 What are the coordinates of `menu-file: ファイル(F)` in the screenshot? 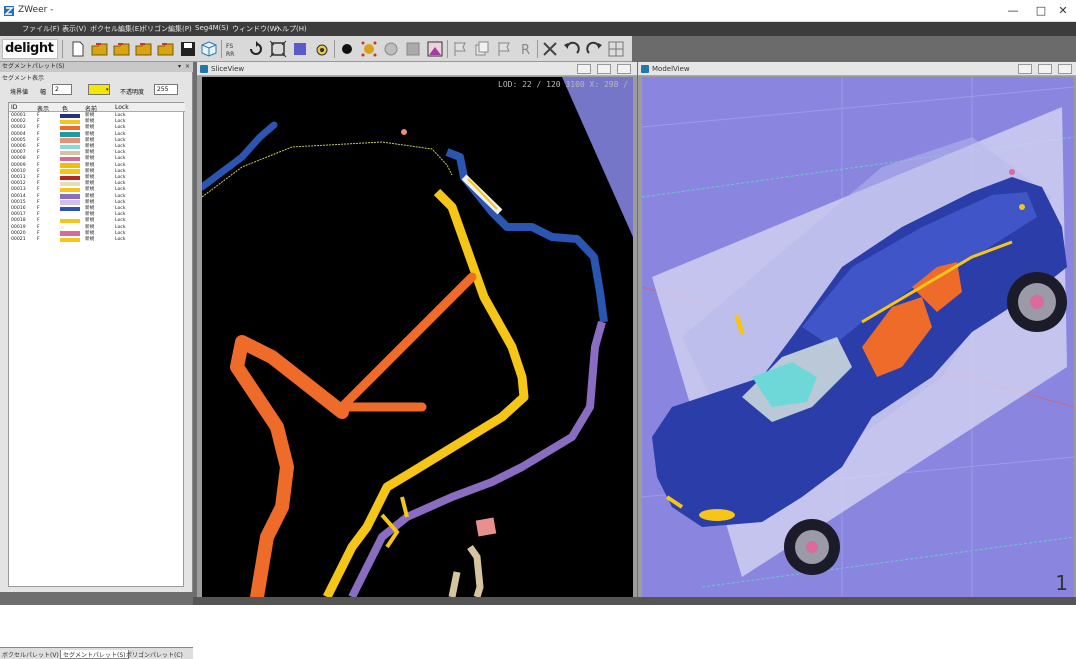 It's located at (41, 29).